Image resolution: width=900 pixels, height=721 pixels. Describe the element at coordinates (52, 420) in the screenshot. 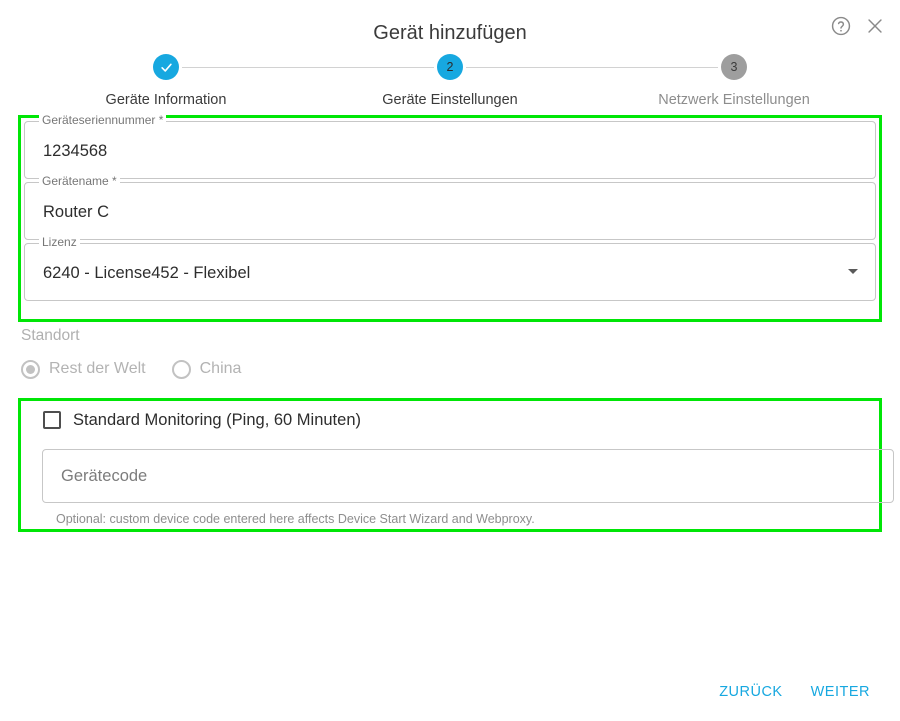

I see `checkbox-unchecked-icon` at that location.